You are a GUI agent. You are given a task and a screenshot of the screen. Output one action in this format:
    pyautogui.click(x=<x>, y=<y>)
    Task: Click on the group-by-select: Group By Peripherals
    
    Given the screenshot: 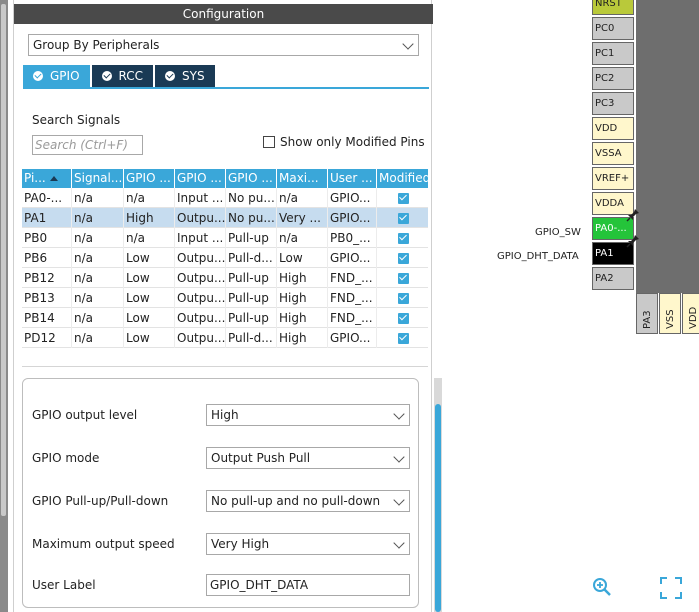 What is the action you would take?
    pyautogui.click(x=223, y=45)
    